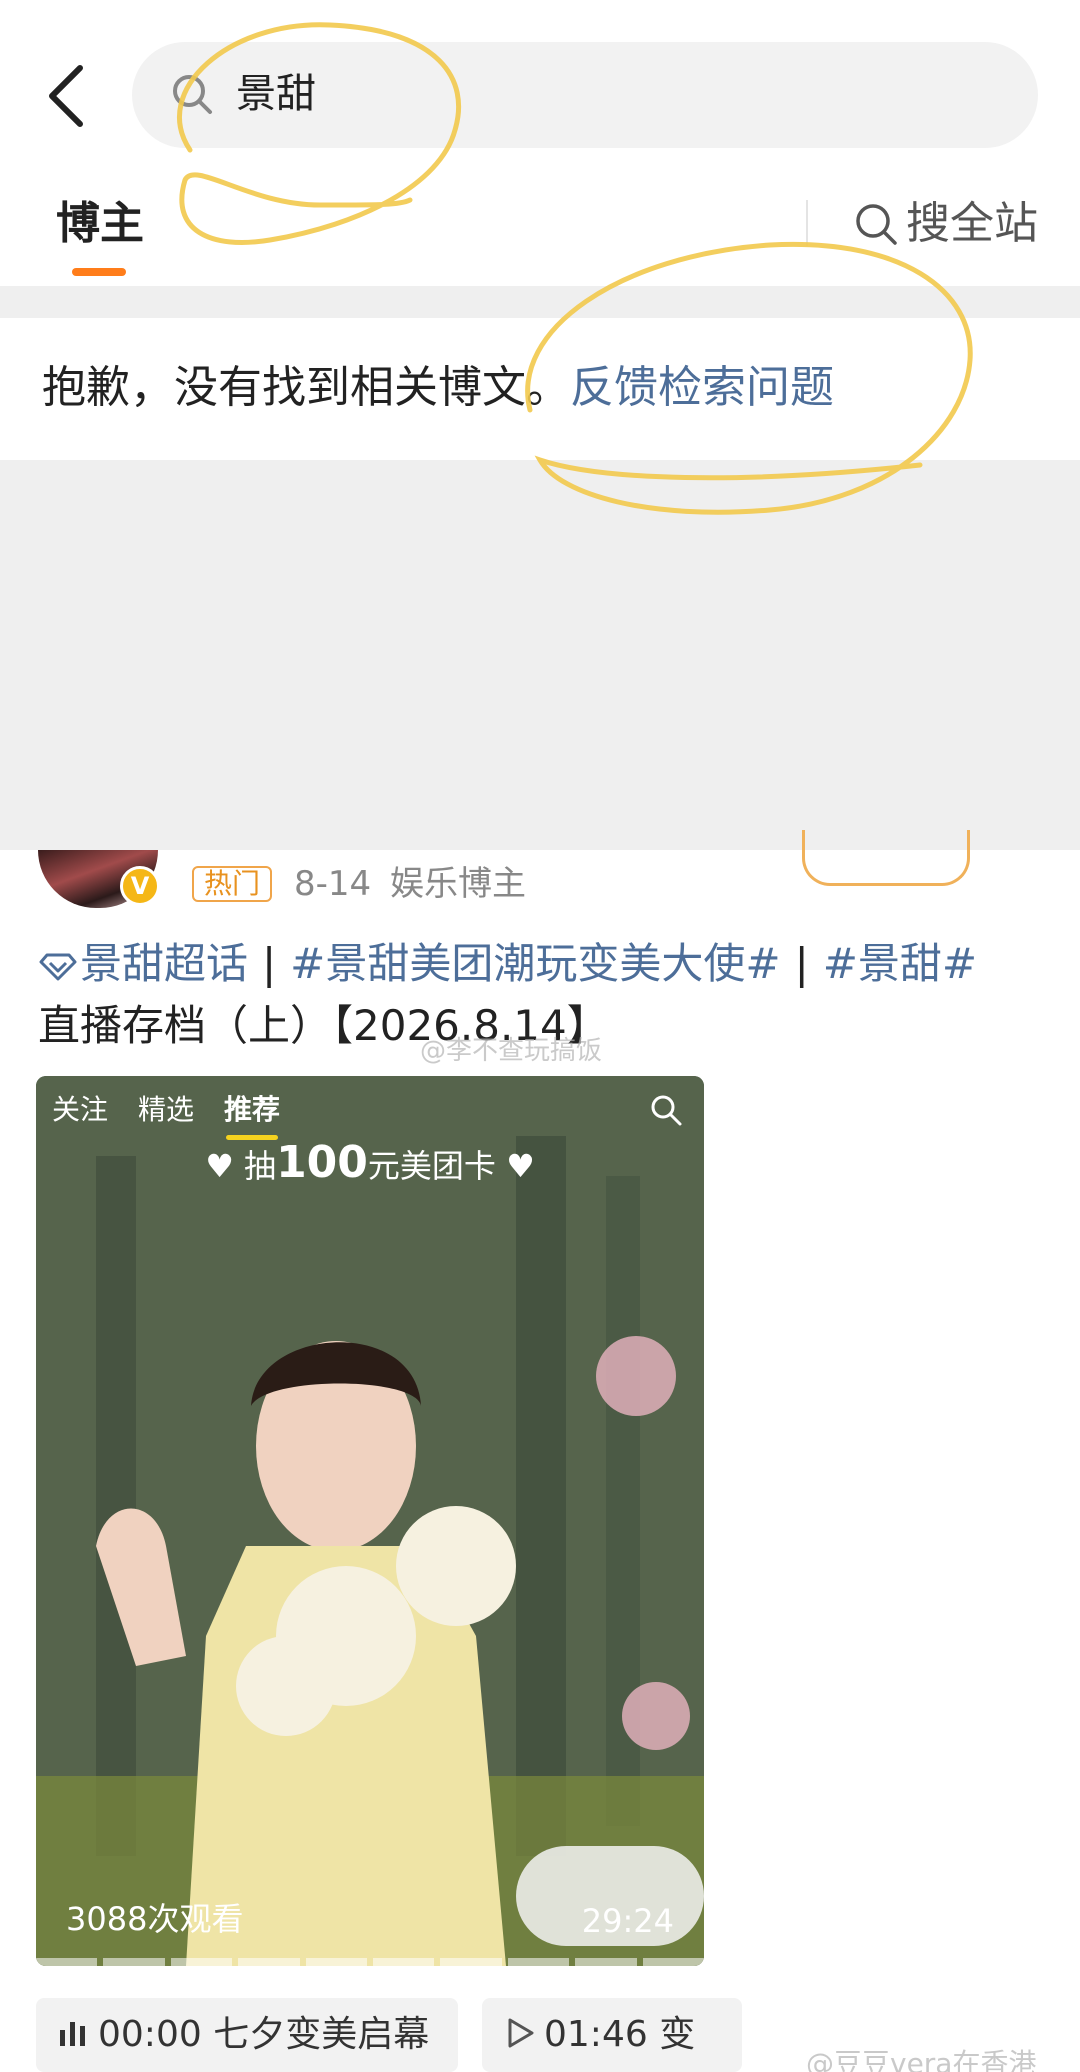 This screenshot has height=2072, width=1080. What do you see at coordinates (252, 1115) in the screenshot?
I see `video-tab-recommend: 推荐` at bounding box center [252, 1115].